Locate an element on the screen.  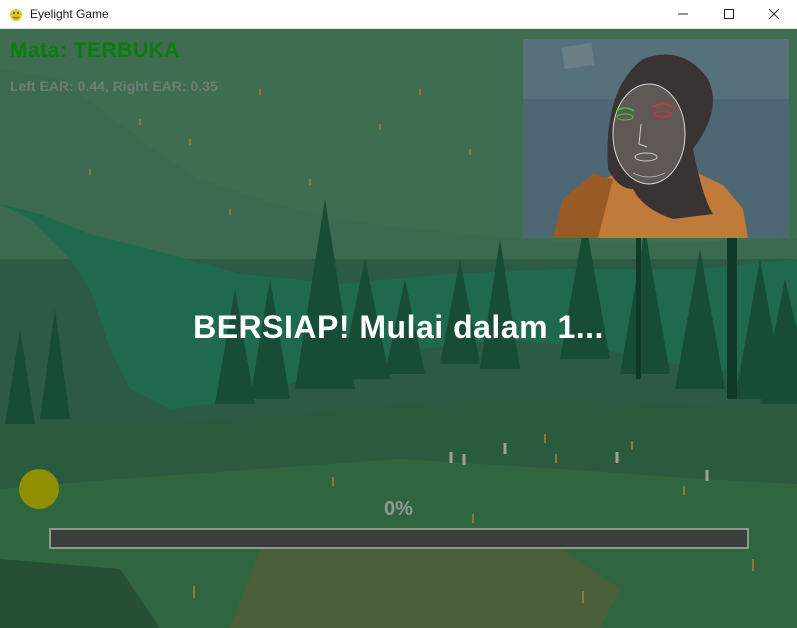
webcam-preview is located at coordinates (656, 138).